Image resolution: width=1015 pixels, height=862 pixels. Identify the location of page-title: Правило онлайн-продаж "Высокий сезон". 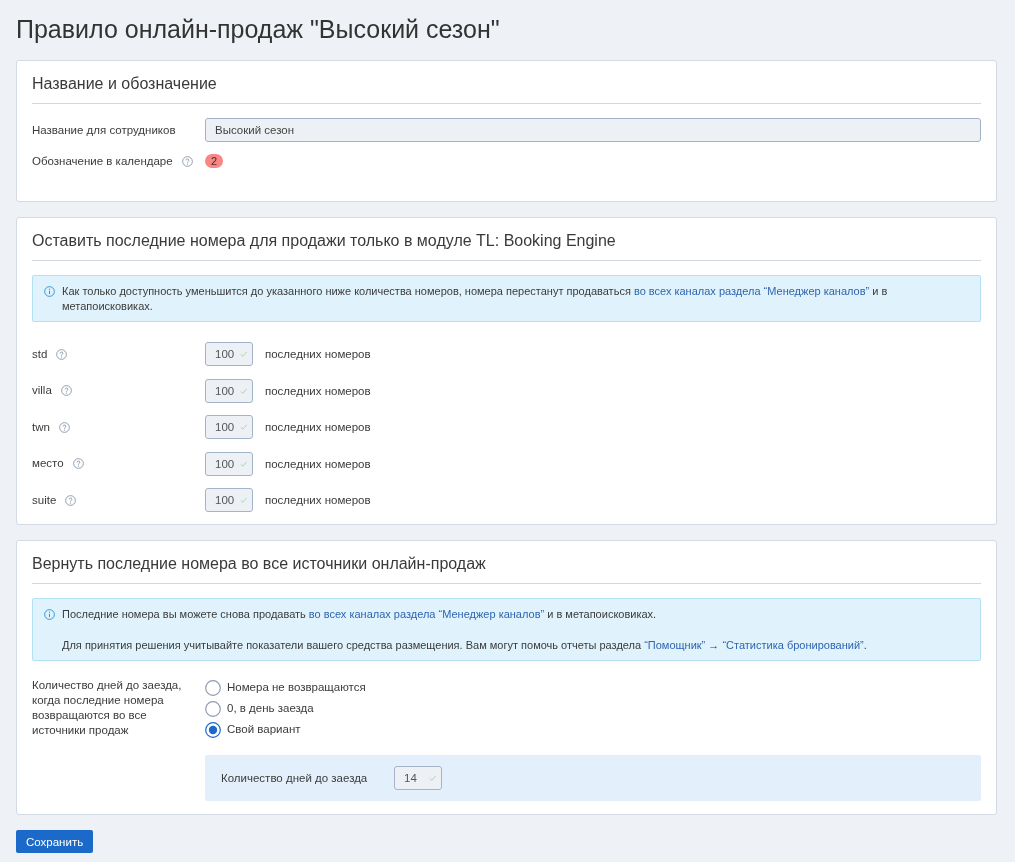
(258, 29).